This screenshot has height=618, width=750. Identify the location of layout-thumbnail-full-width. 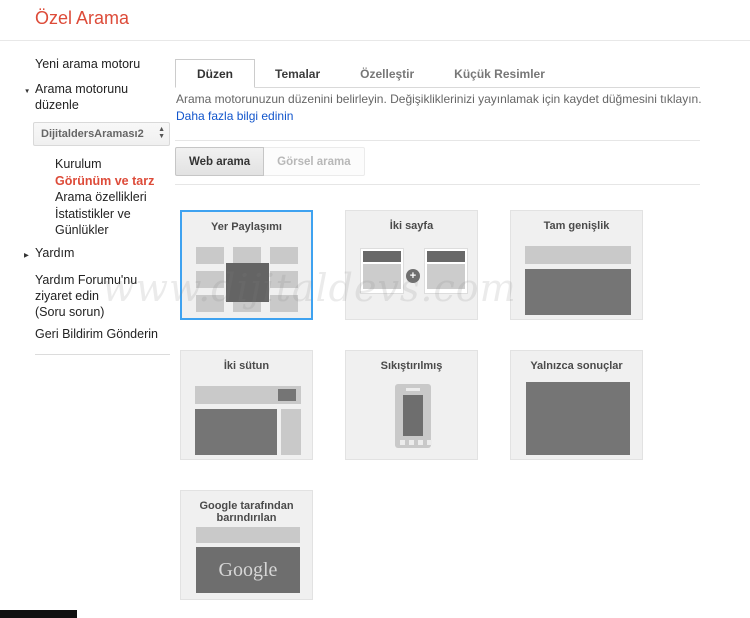
(576, 265).